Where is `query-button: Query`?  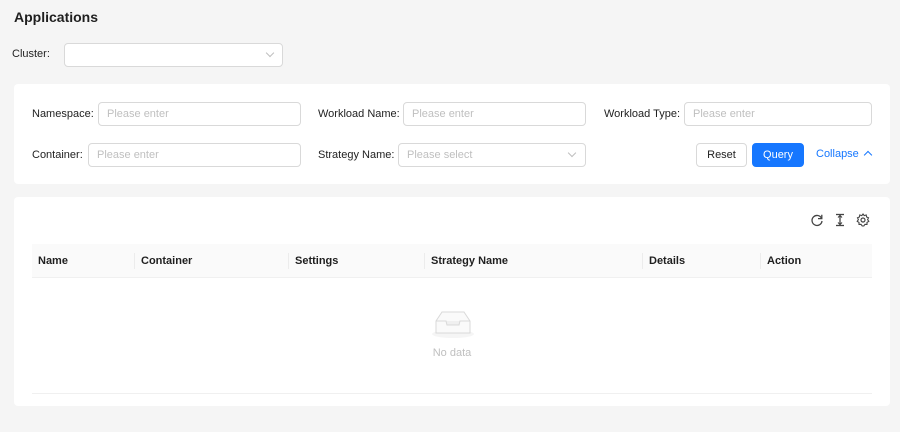 query-button: Query is located at coordinates (778, 155).